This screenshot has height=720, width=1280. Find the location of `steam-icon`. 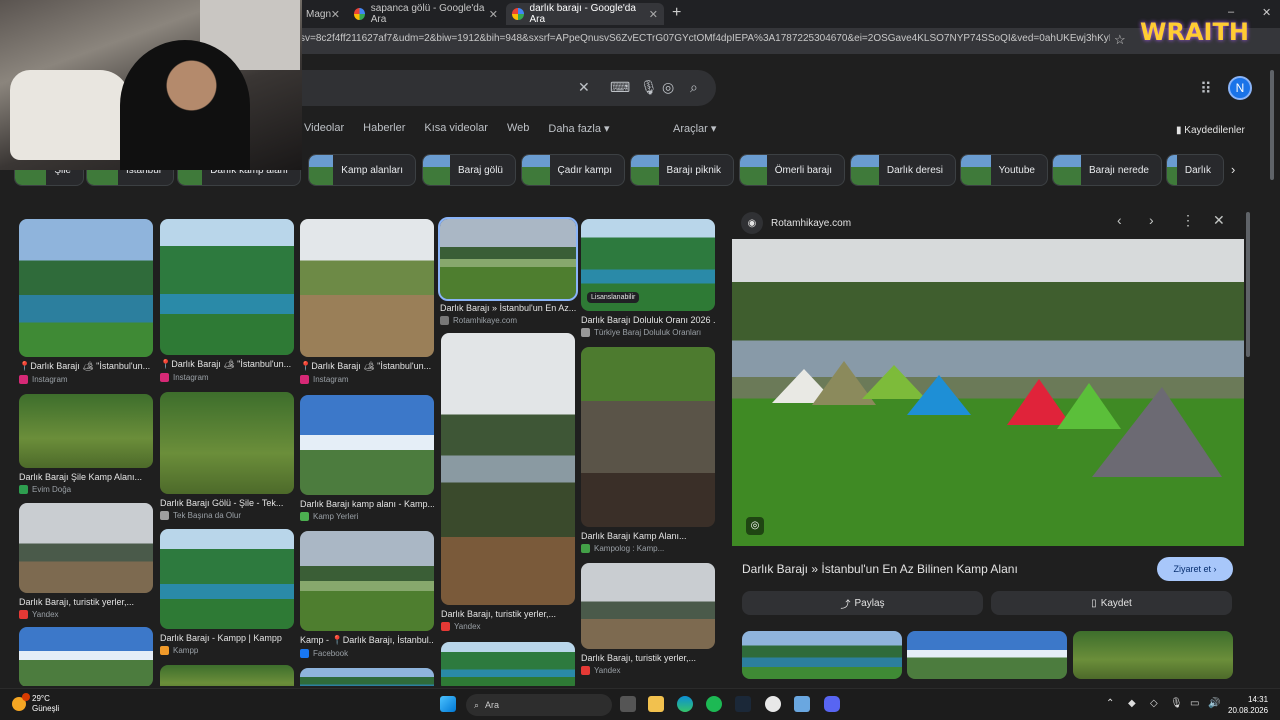

steam-icon is located at coordinates (743, 704).